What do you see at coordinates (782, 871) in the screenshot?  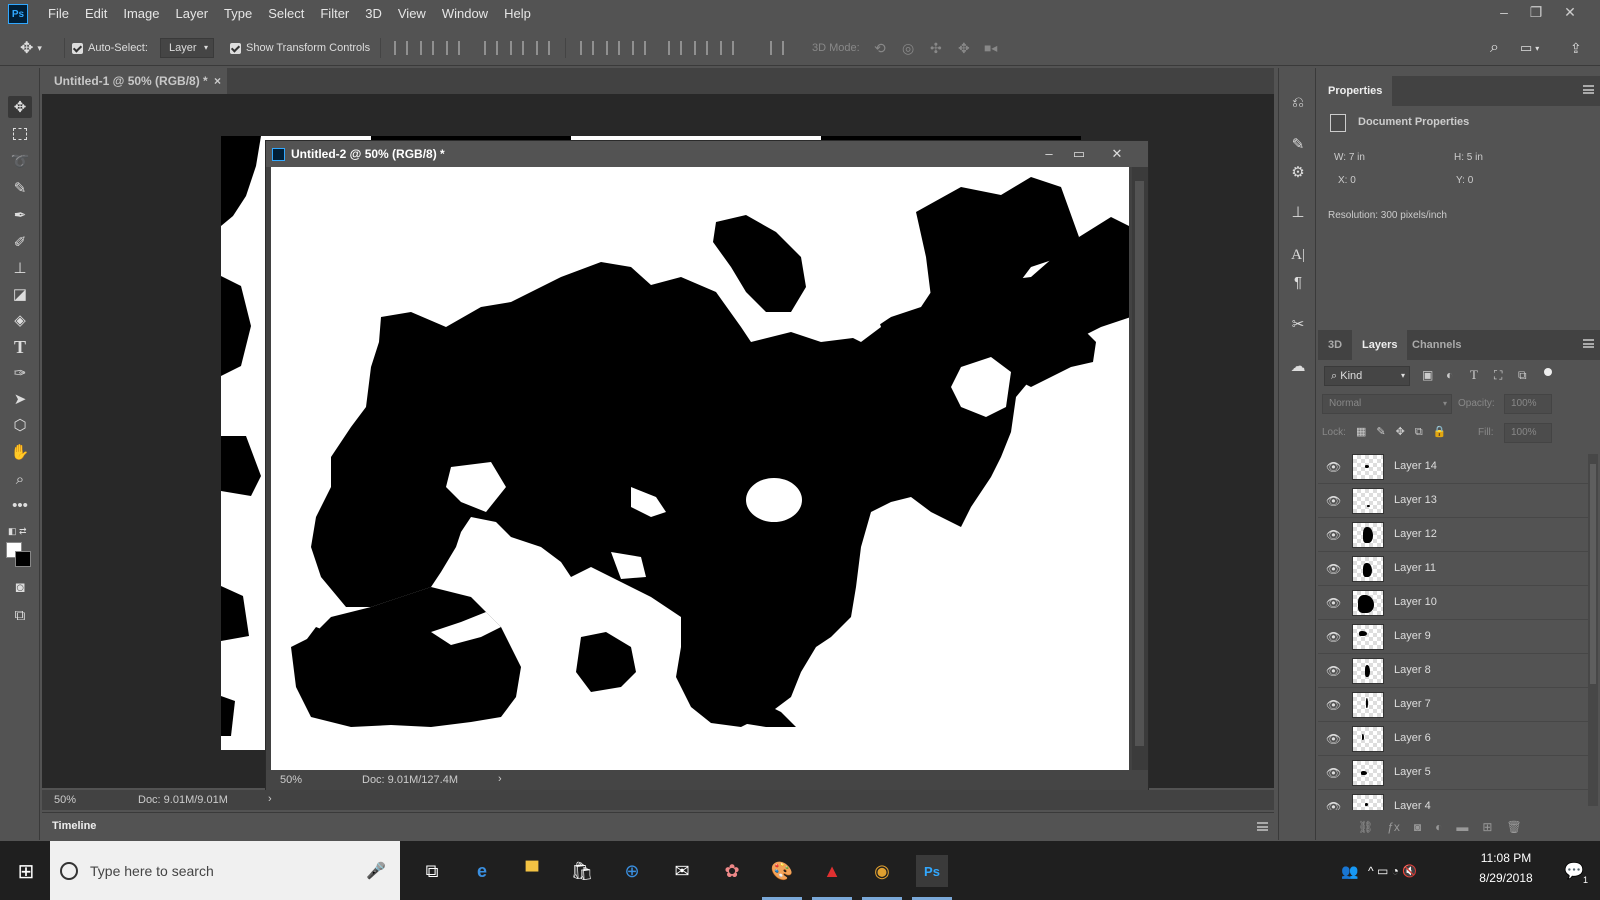 I see `paint-icon: 🎨` at bounding box center [782, 871].